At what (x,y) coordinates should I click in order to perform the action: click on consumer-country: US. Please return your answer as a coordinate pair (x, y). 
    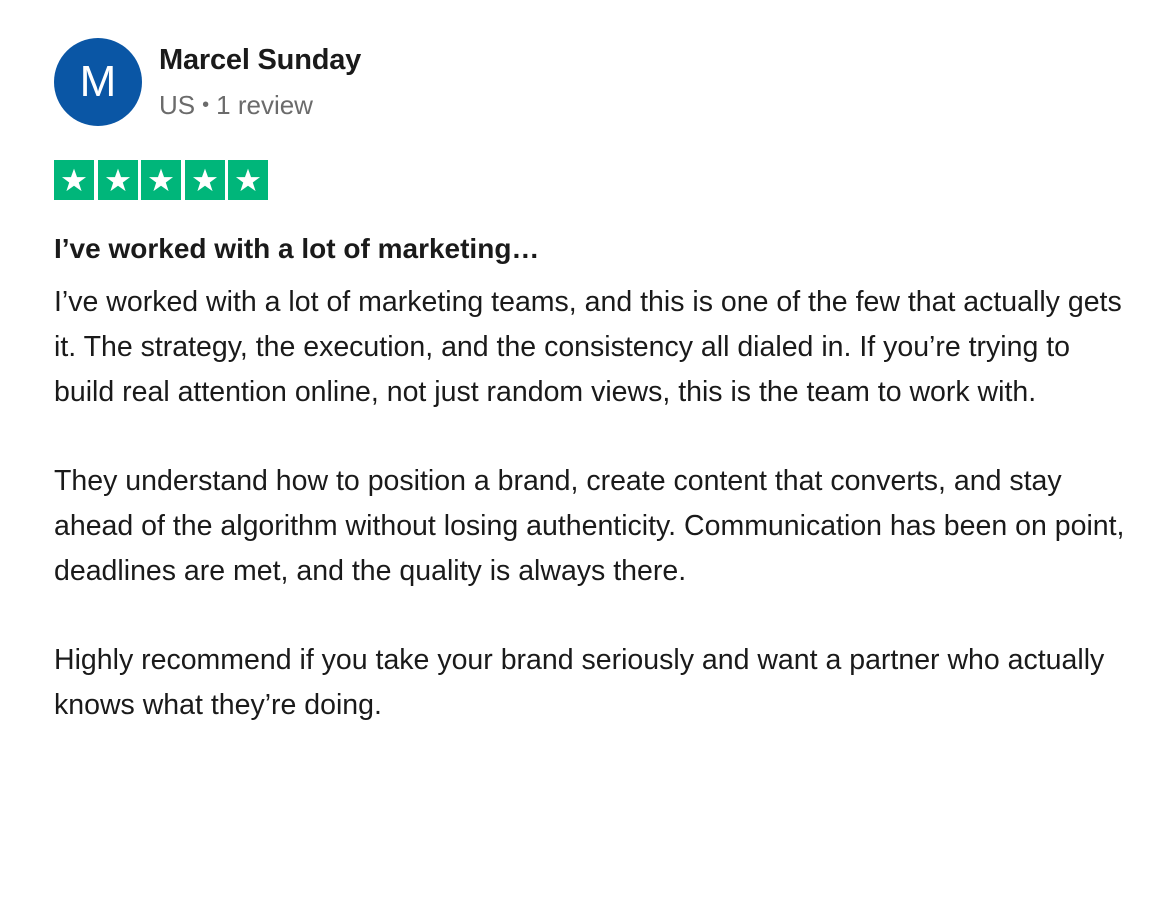
    Looking at the image, I should click on (177, 105).